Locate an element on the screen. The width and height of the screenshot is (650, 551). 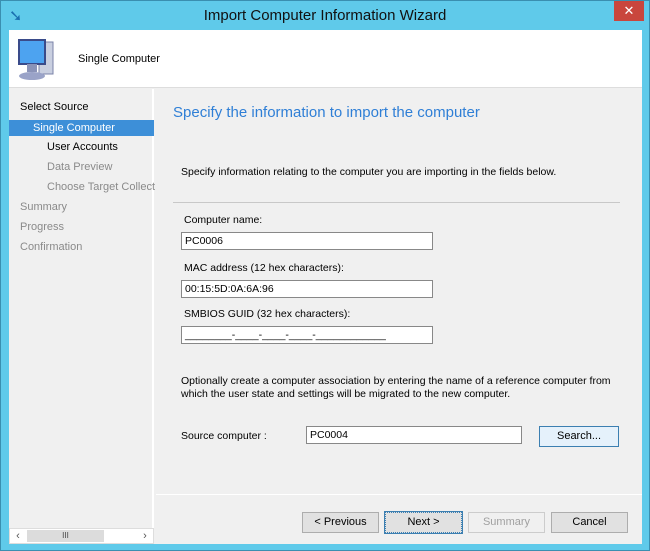
step-single-computer: Single Computer is located at coordinates (81, 128).